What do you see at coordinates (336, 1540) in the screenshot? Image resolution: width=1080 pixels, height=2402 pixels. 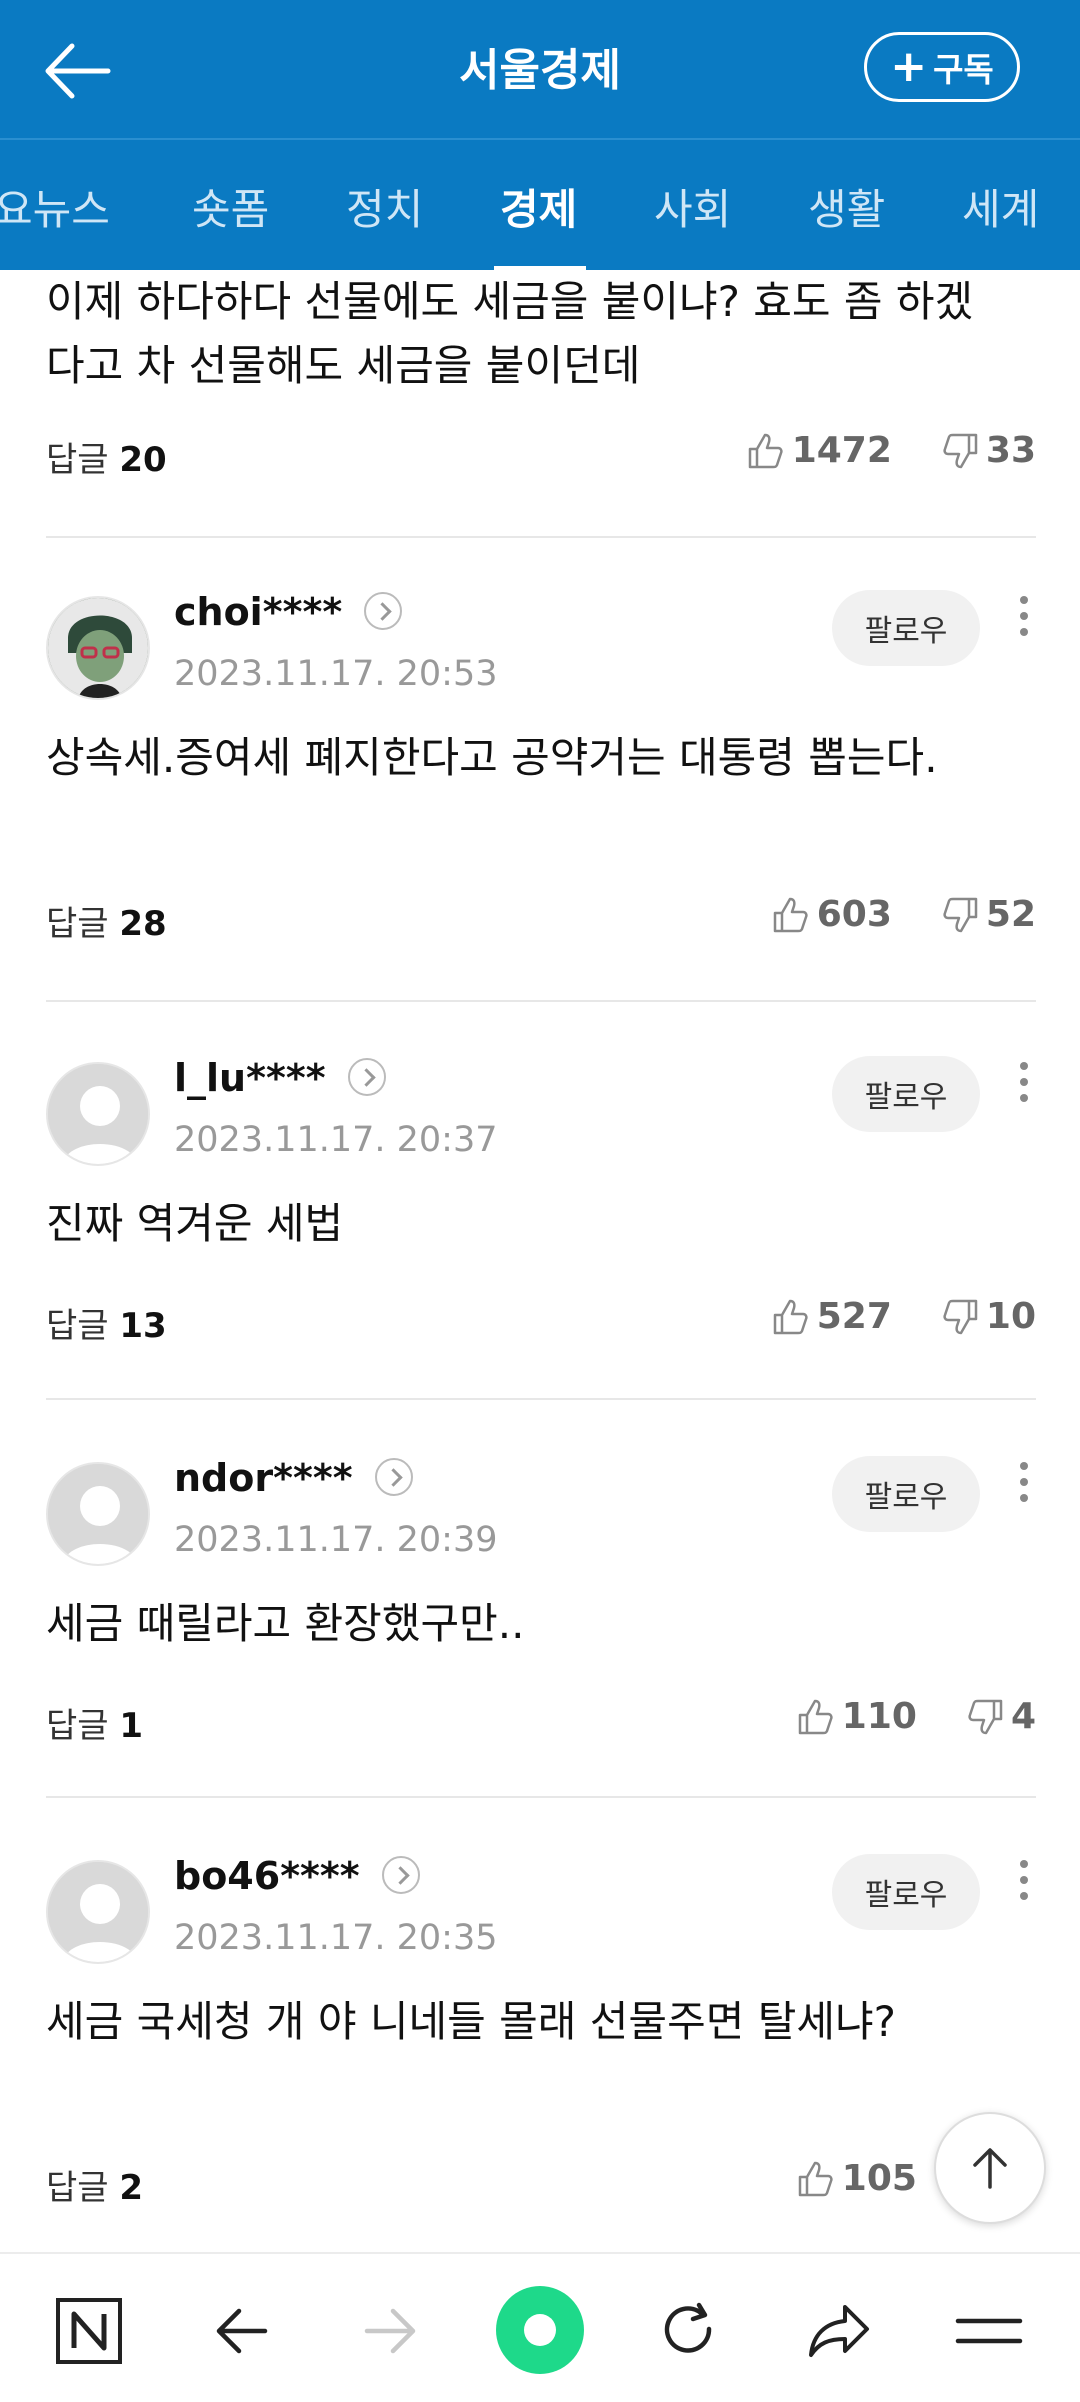 I see `comment-date: 2023.11.17. 20:39` at bounding box center [336, 1540].